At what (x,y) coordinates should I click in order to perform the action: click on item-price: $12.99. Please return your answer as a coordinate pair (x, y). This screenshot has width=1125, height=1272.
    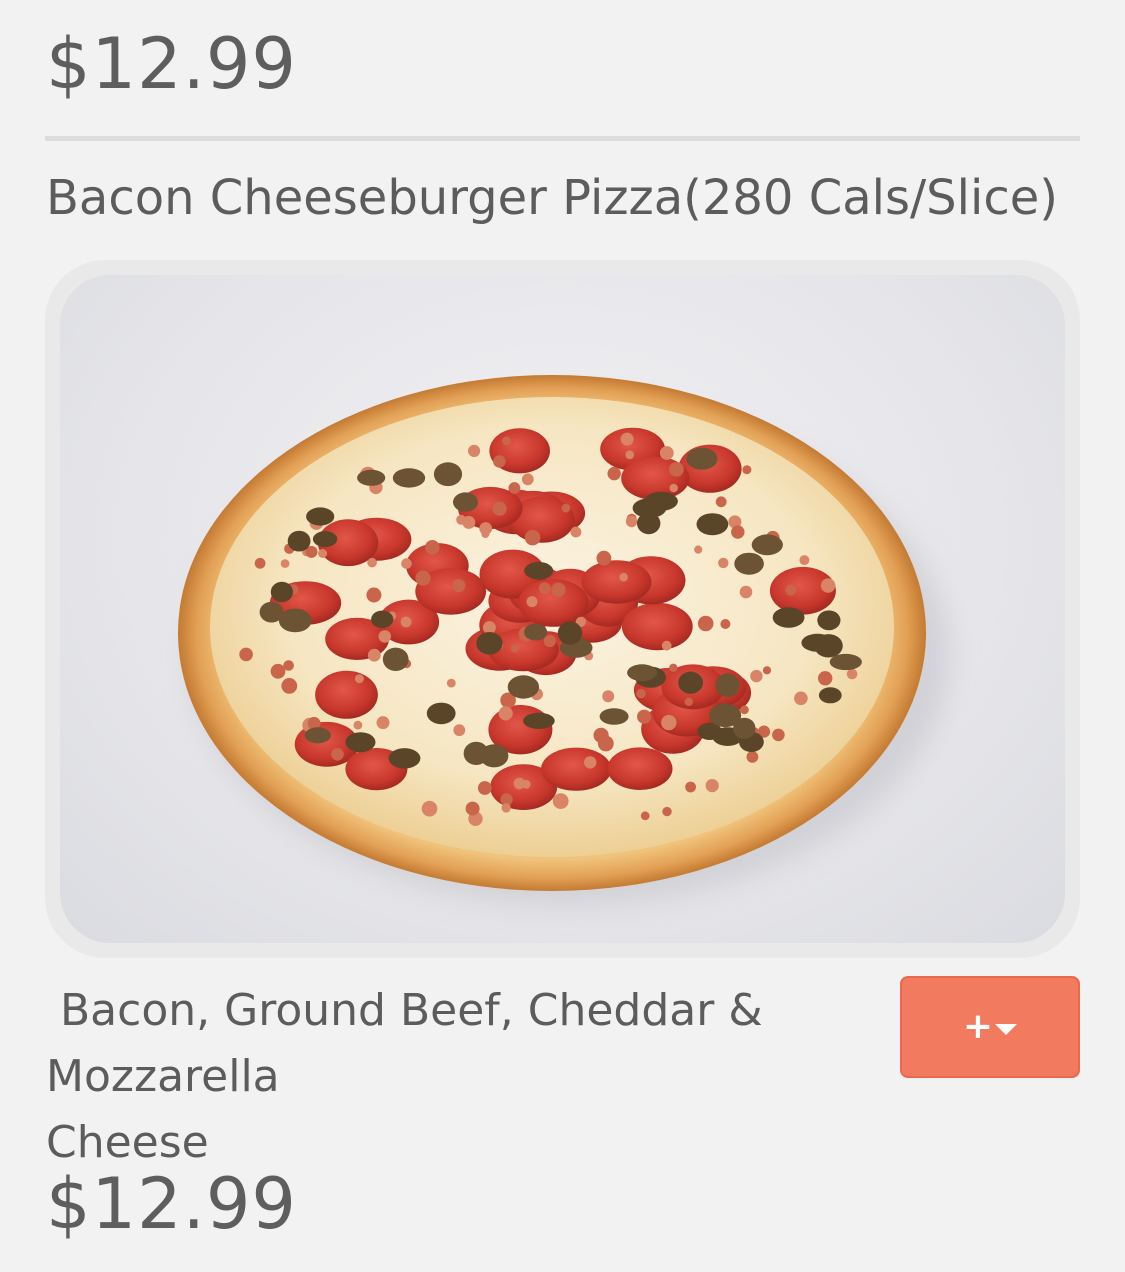
    Looking at the image, I should click on (171, 64).